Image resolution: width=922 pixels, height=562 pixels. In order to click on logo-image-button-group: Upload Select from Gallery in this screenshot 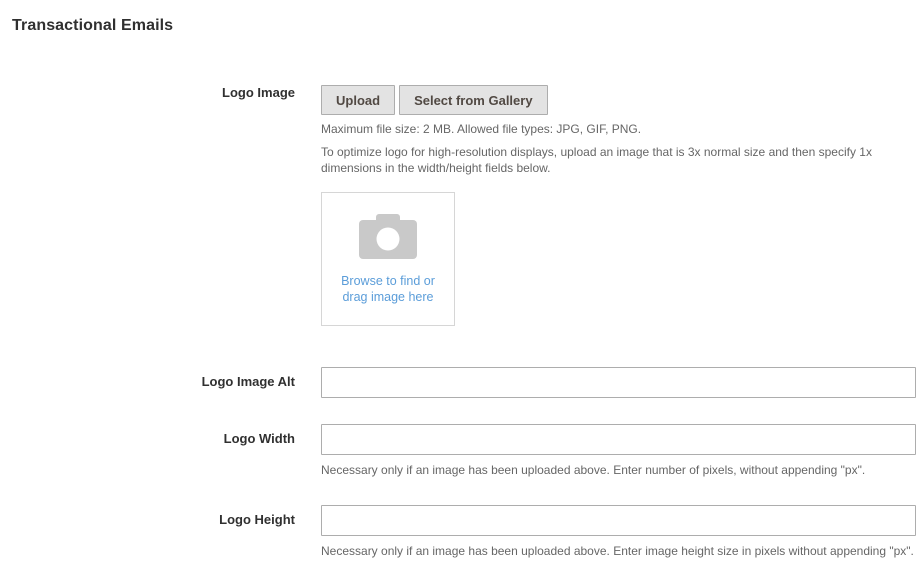, I will do `click(434, 100)`.